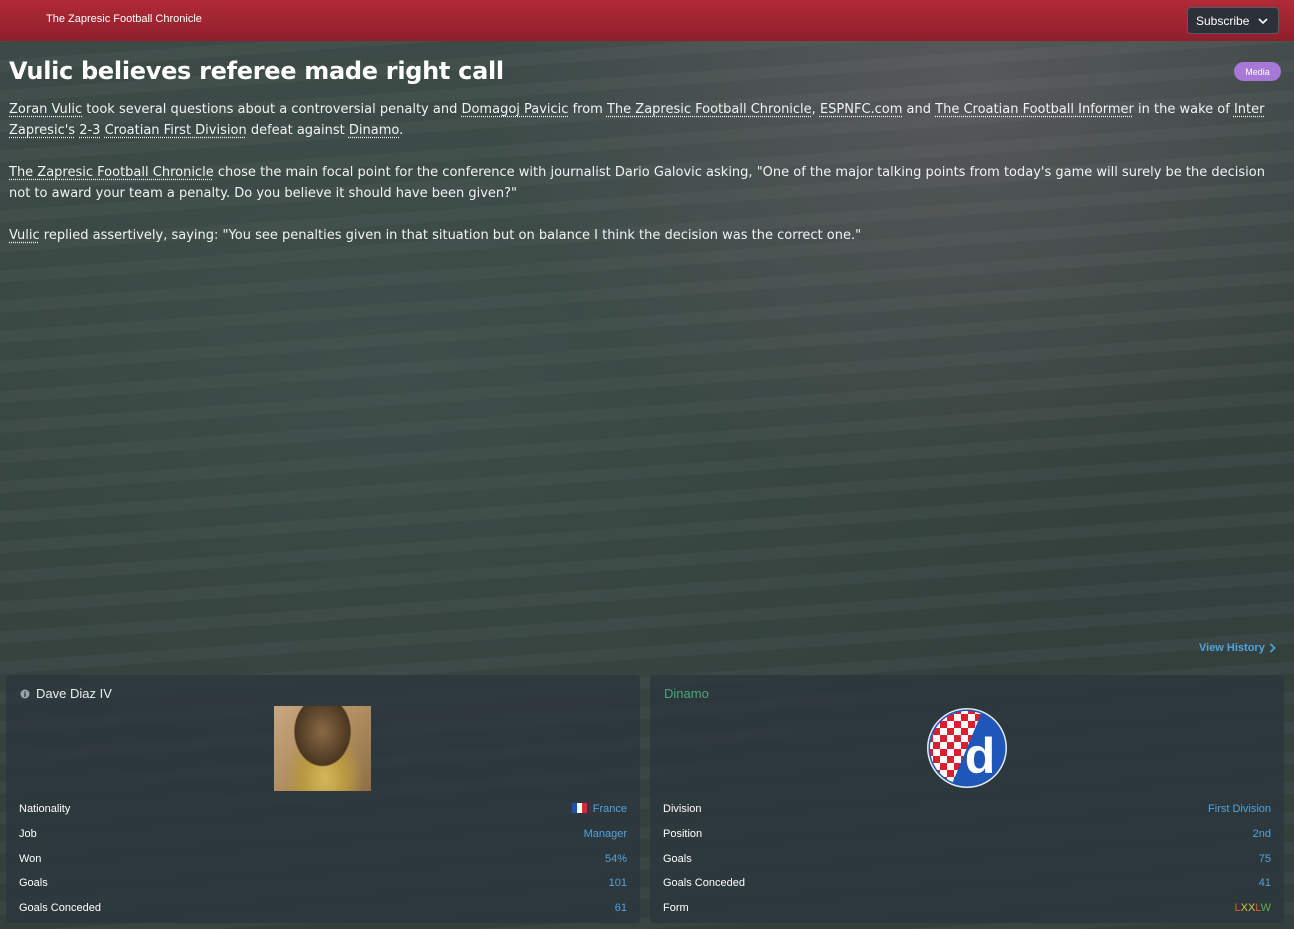 The width and height of the screenshot is (1294, 929). What do you see at coordinates (1232, 648) in the screenshot?
I see `view-history-label: View History` at bounding box center [1232, 648].